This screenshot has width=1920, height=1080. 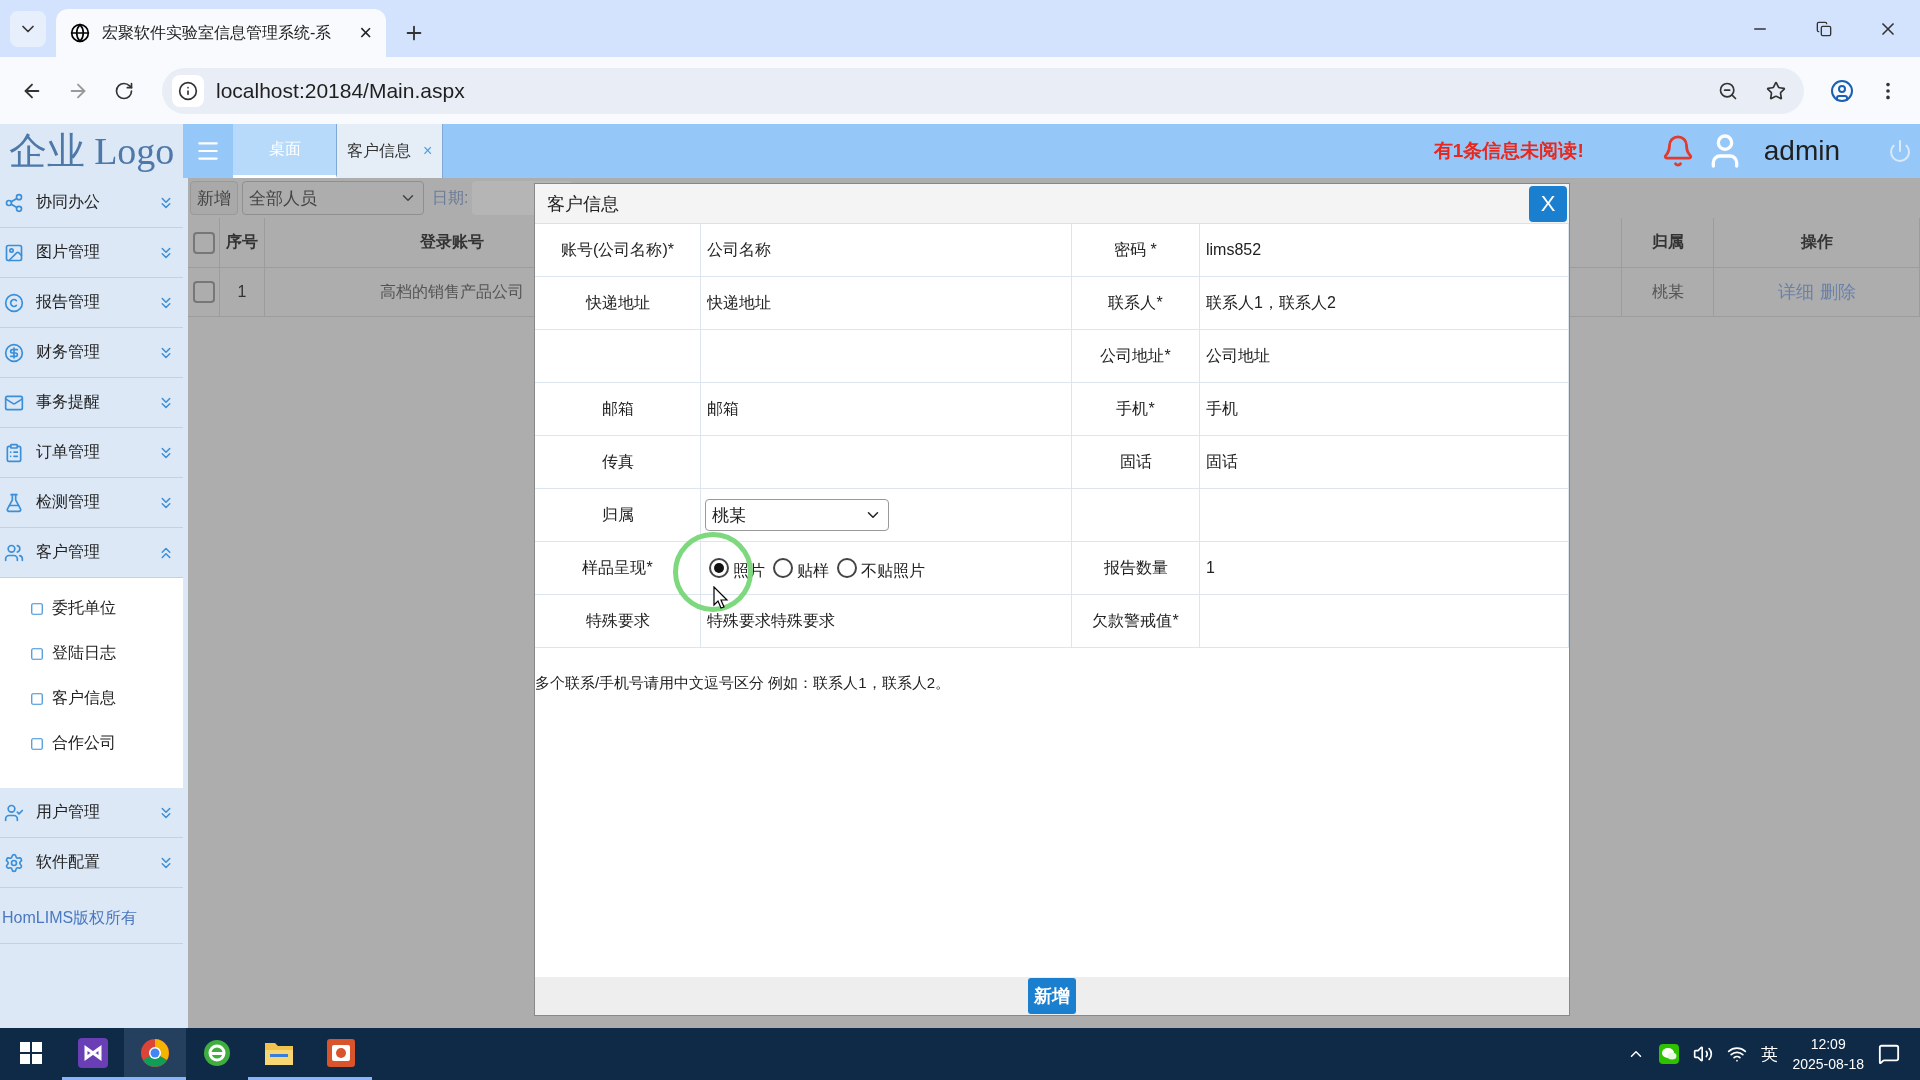 What do you see at coordinates (214, 198) in the screenshot?
I see `add-button: 新增` at bounding box center [214, 198].